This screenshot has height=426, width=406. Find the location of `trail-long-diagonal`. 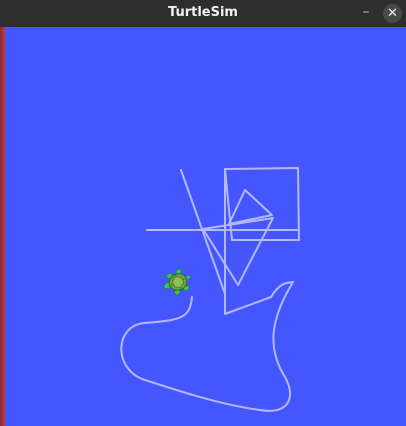

trail-long-diagonal is located at coordinates (203, 232).